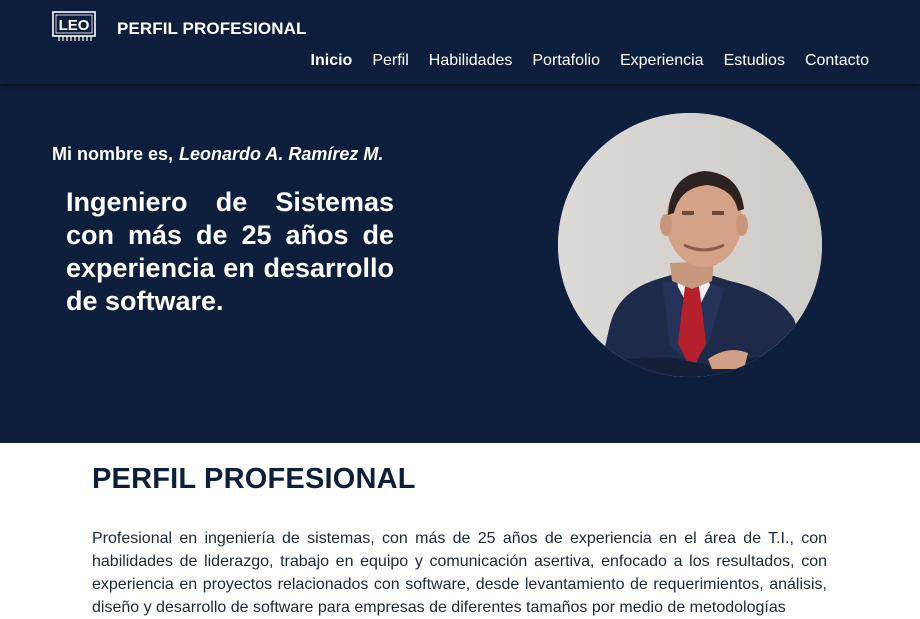 The height and width of the screenshot is (619, 920). What do you see at coordinates (281, 154) in the screenshot?
I see `person-name: Leonardo A. Ramírez M.` at bounding box center [281, 154].